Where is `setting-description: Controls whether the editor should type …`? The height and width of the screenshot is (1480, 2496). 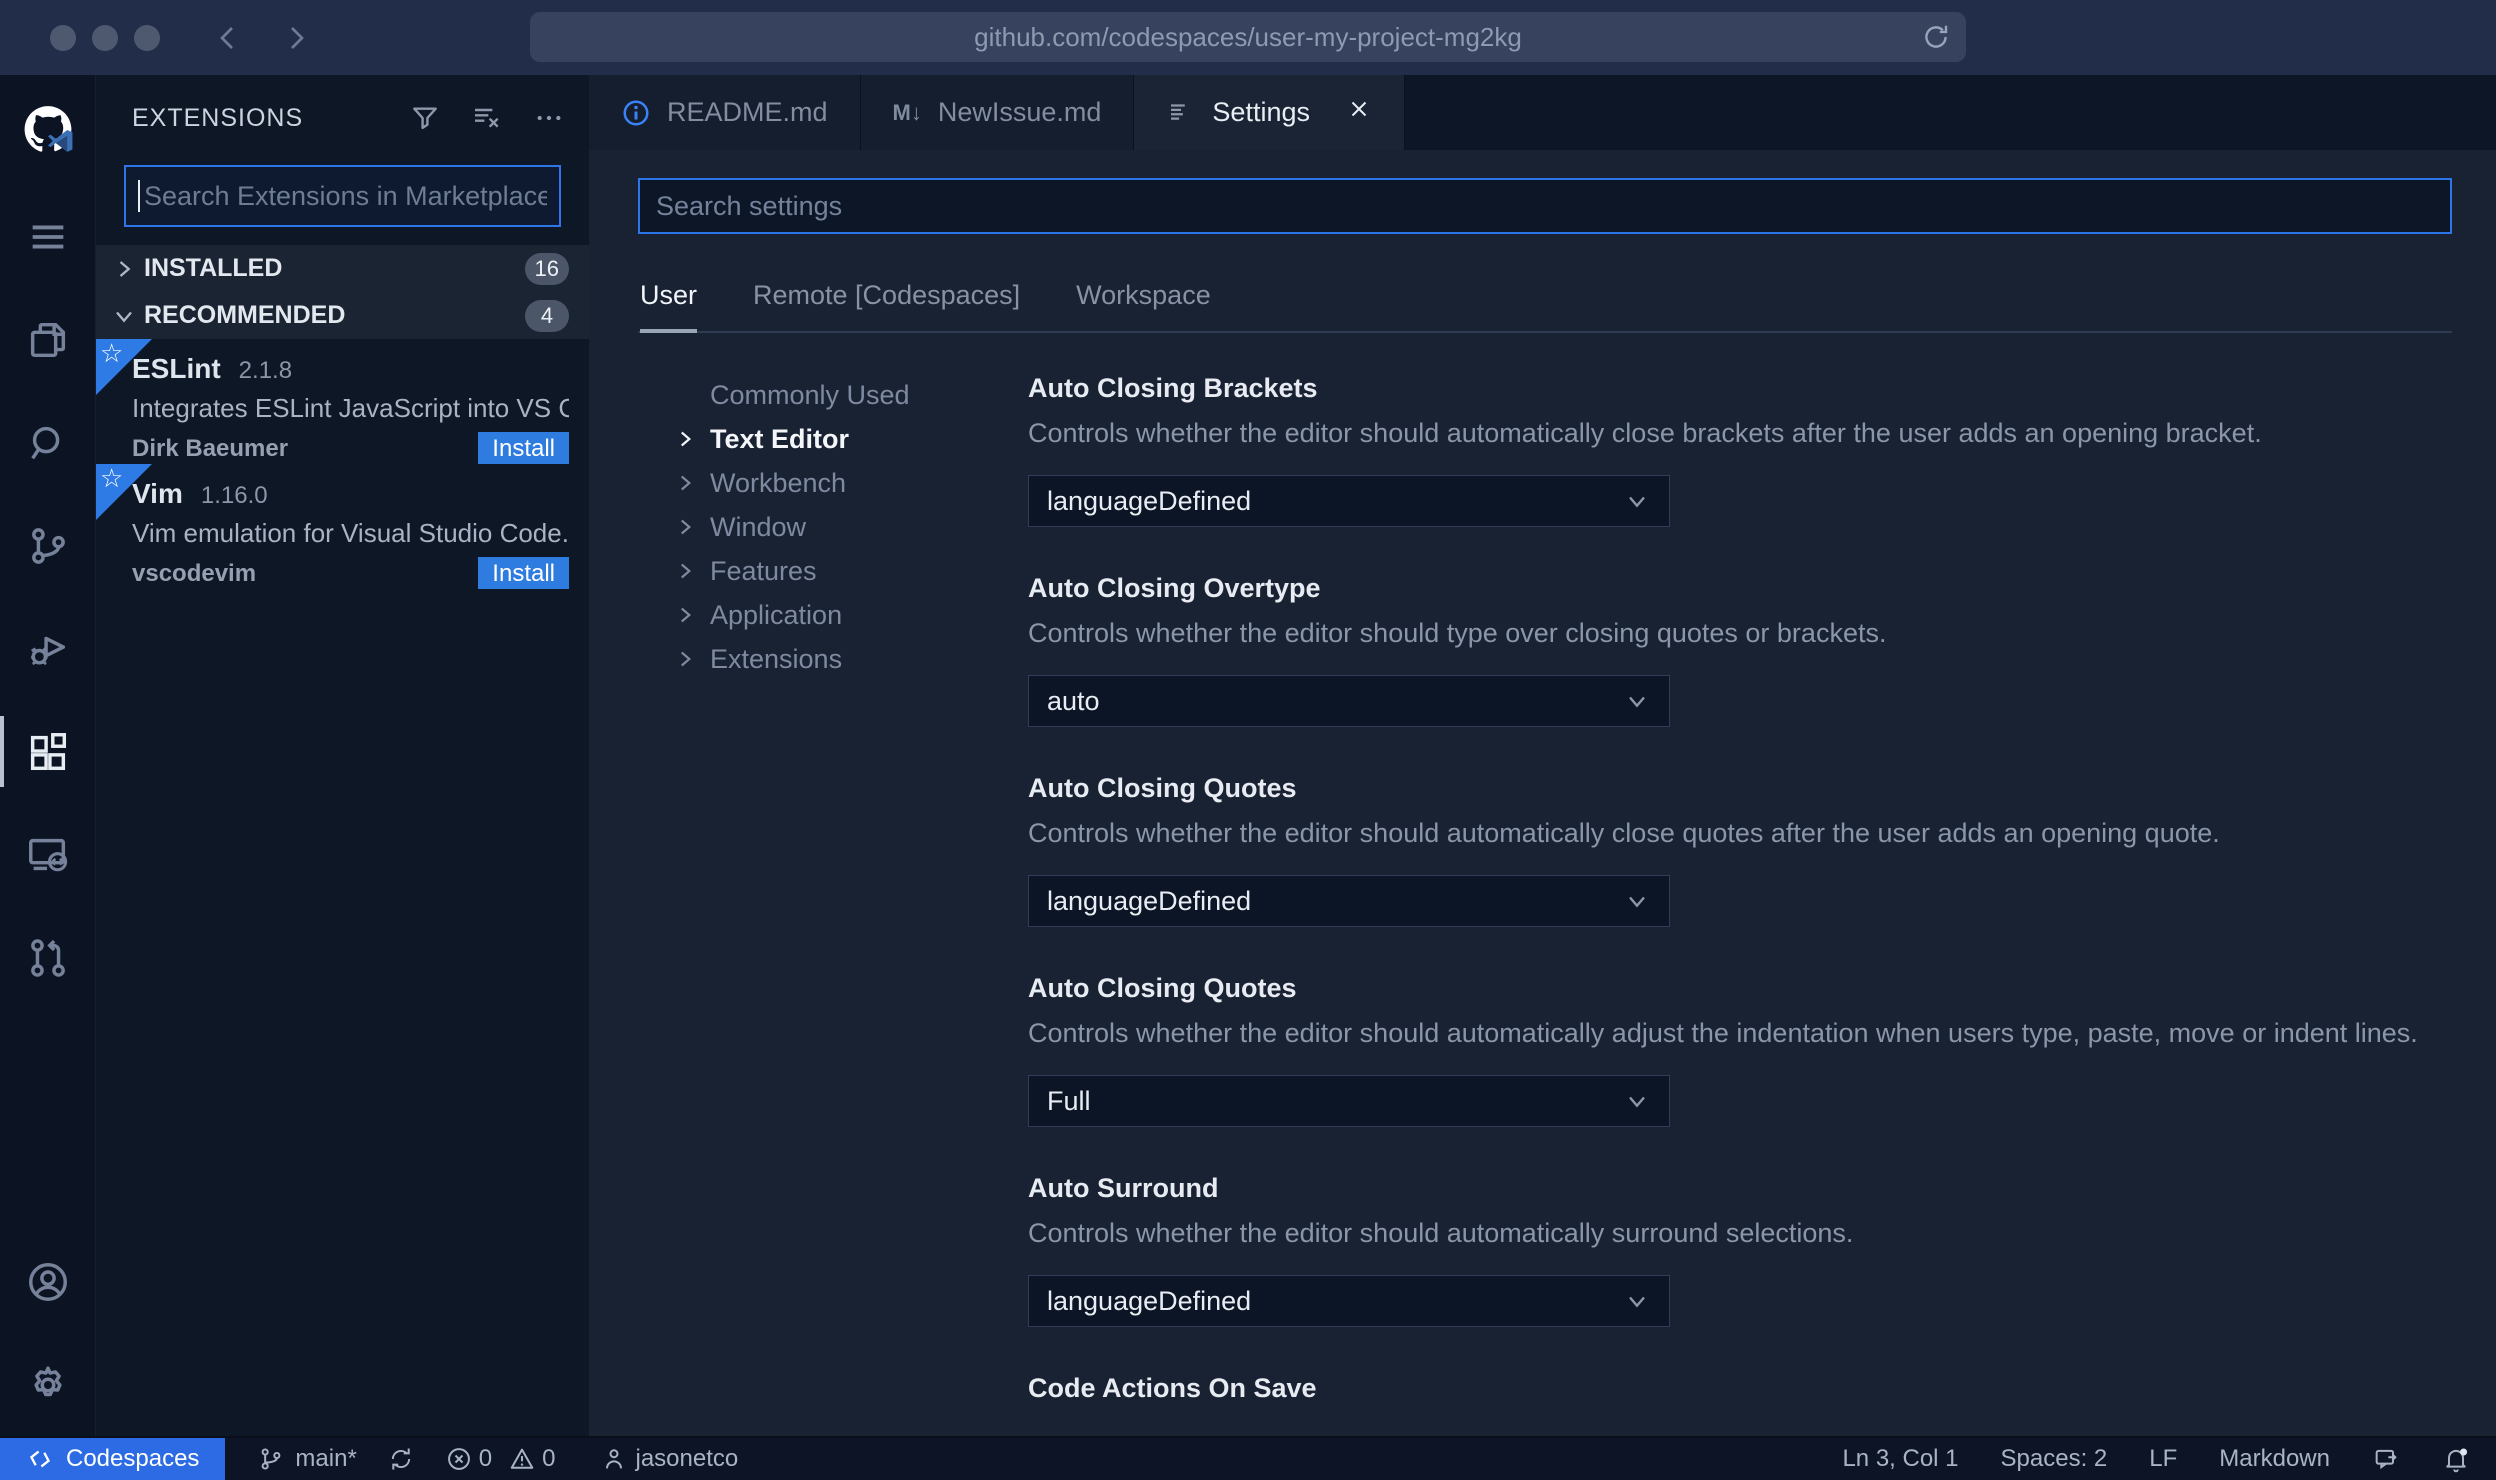 setting-description: Controls whether the editor should type … is located at coordinates (1457, 633).